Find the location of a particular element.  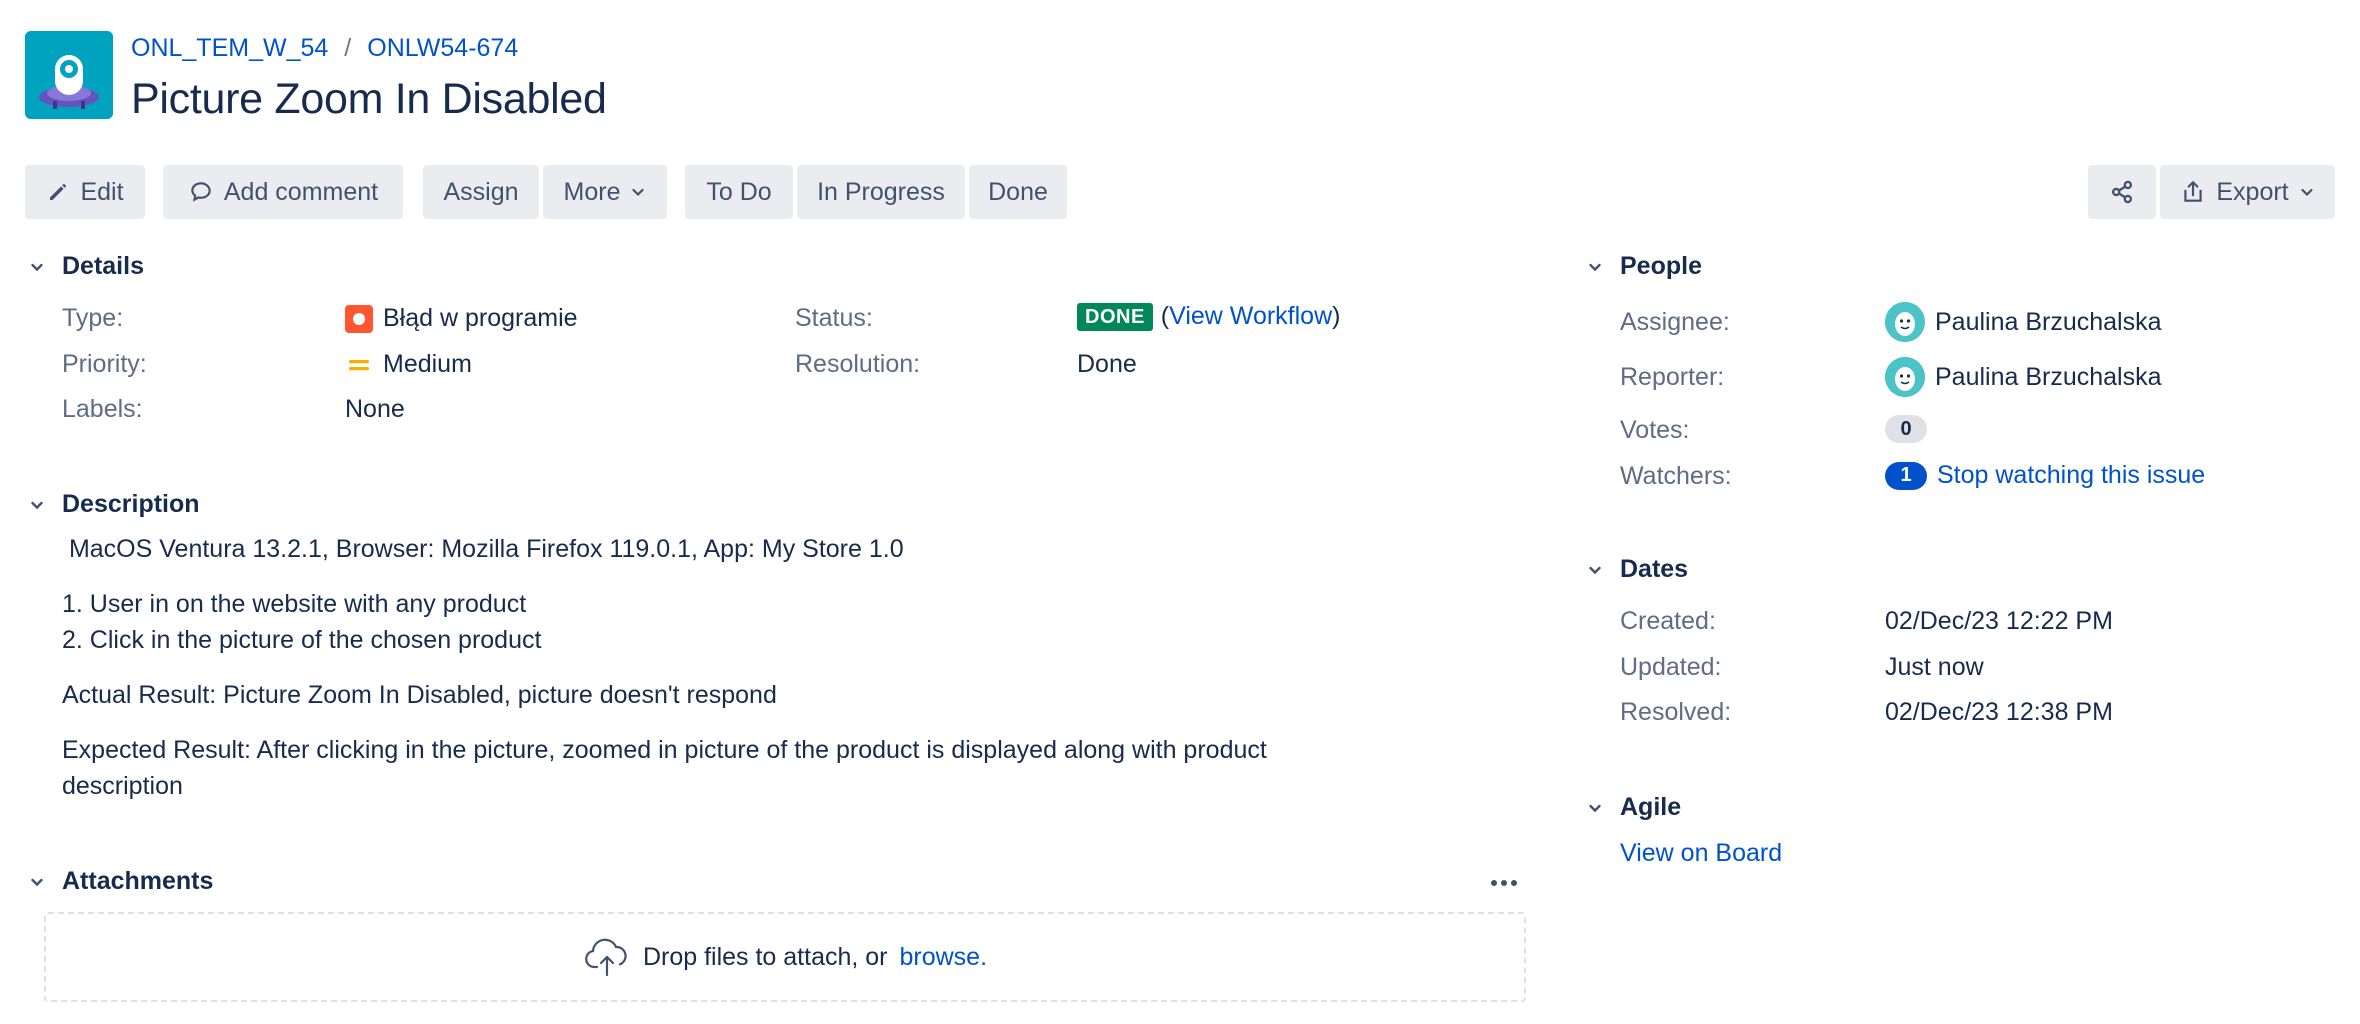

priority-label: Priority: is located at coordinates (104, 364).